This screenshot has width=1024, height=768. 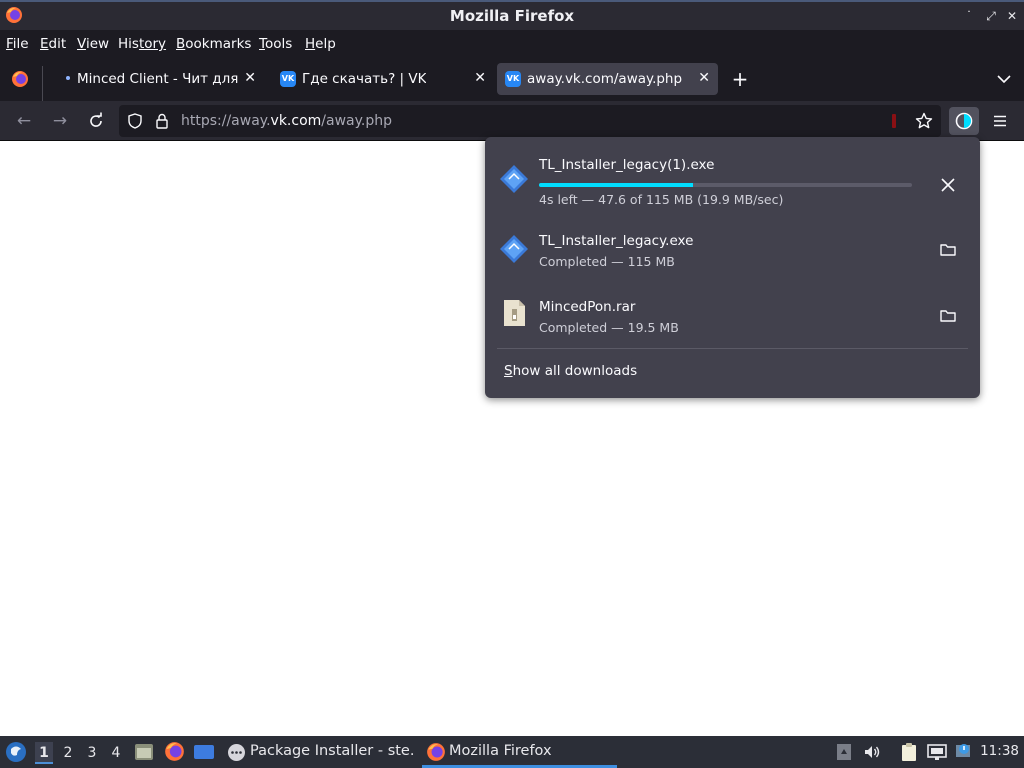 What do you see at coordinates (725, 185) in the screenshot?
I see `download-progress-bar` at bounding box center [725, 185].